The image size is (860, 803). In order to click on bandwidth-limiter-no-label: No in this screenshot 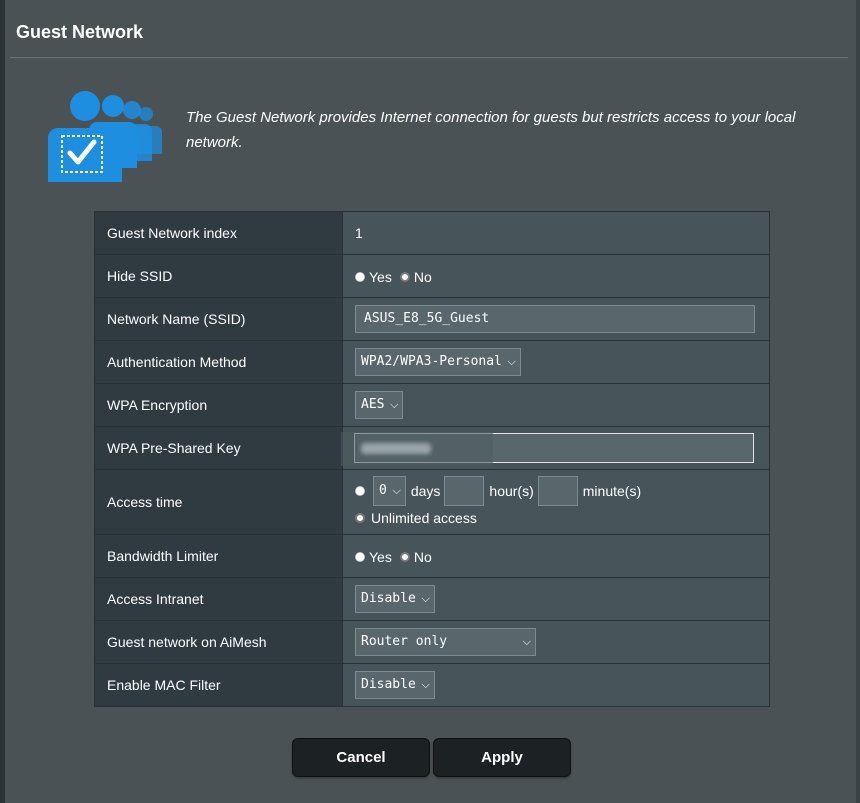, I will do `click(423, 557)`.